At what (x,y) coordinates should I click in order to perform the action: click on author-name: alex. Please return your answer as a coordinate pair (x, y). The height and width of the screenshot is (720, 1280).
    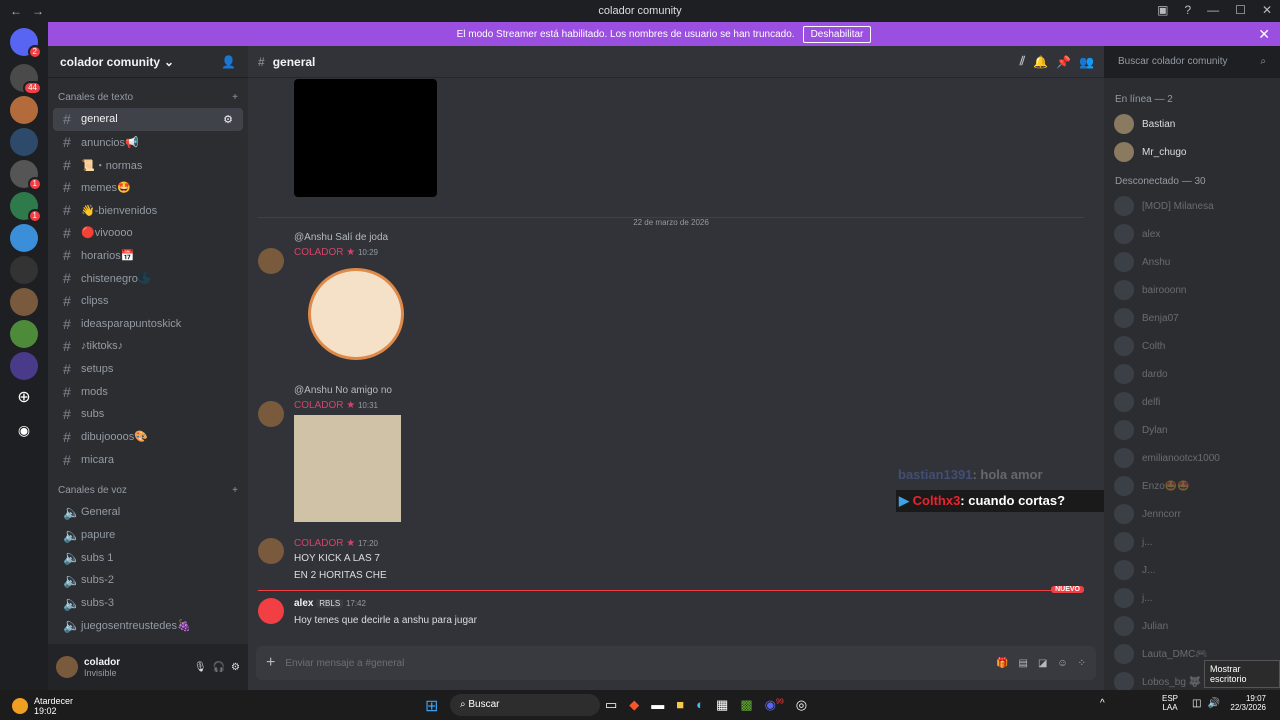
    Looking at the image, I should click on (303, 603).